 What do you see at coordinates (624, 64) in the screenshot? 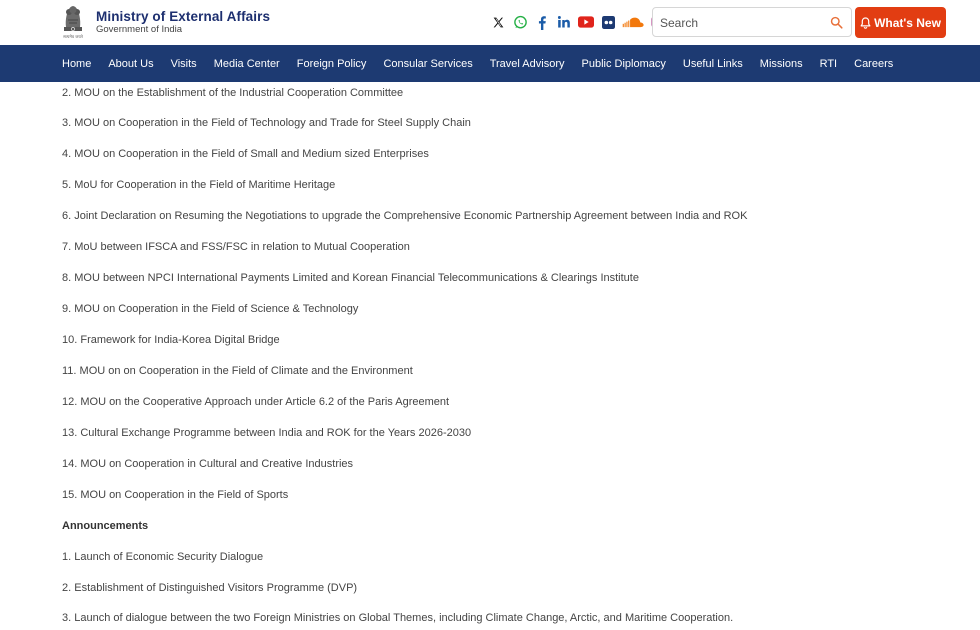
I see `nav-item-public-diplomacy: Public Diplomacy` at bounding box center [624, 64].